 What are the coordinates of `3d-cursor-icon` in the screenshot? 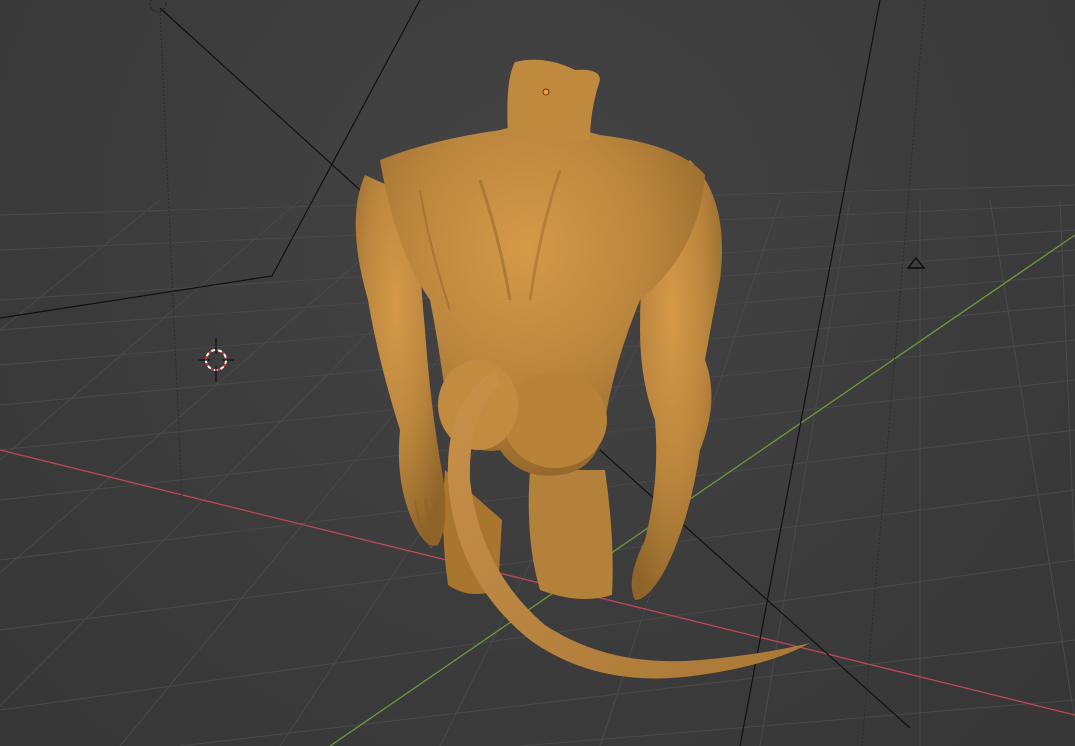 It's located at (216, 360).